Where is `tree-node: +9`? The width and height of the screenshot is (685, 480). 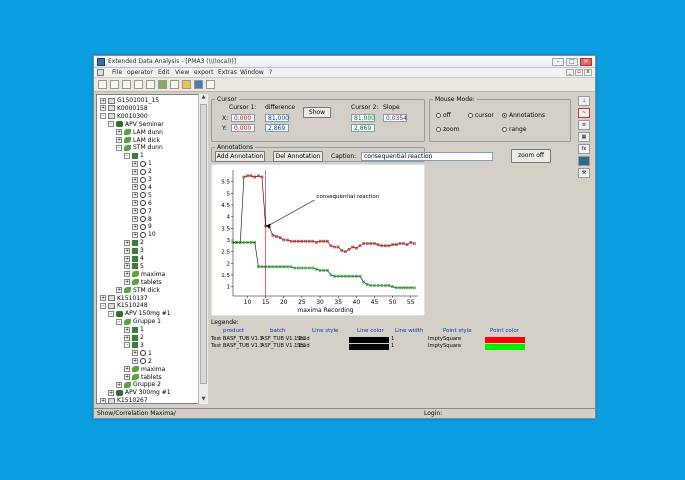 tree-node: +9 is located at coordinates (142, 227).